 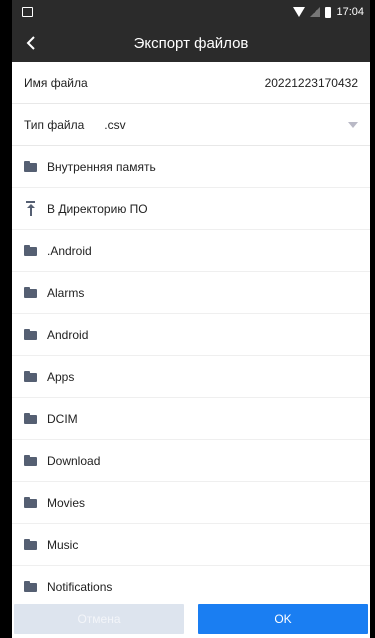 What do you see at coordinates (191, 335) in the screenshot?
I see `folder-item: Android` at bounding box center [191, 335].